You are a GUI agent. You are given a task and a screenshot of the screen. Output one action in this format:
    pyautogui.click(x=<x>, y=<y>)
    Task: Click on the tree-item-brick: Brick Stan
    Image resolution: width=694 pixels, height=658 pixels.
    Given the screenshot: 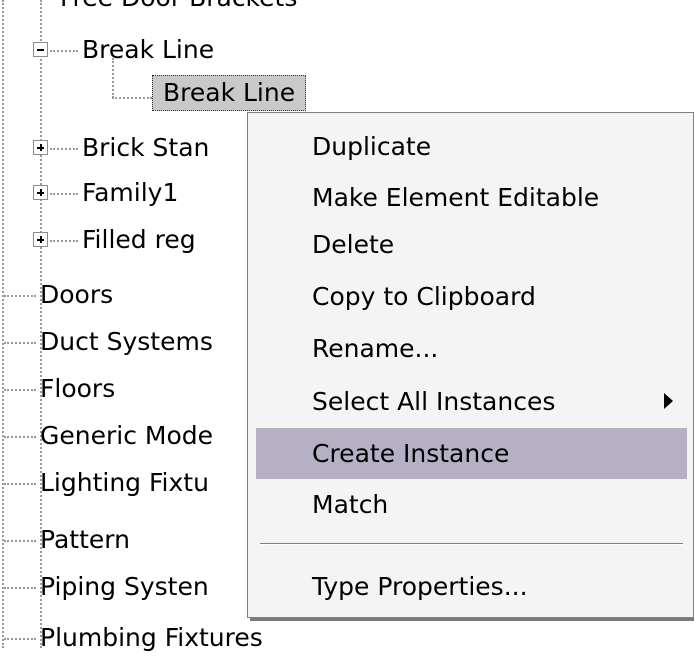 What is the action you would take?
    pyautogui.click(x=145, y=148)
    